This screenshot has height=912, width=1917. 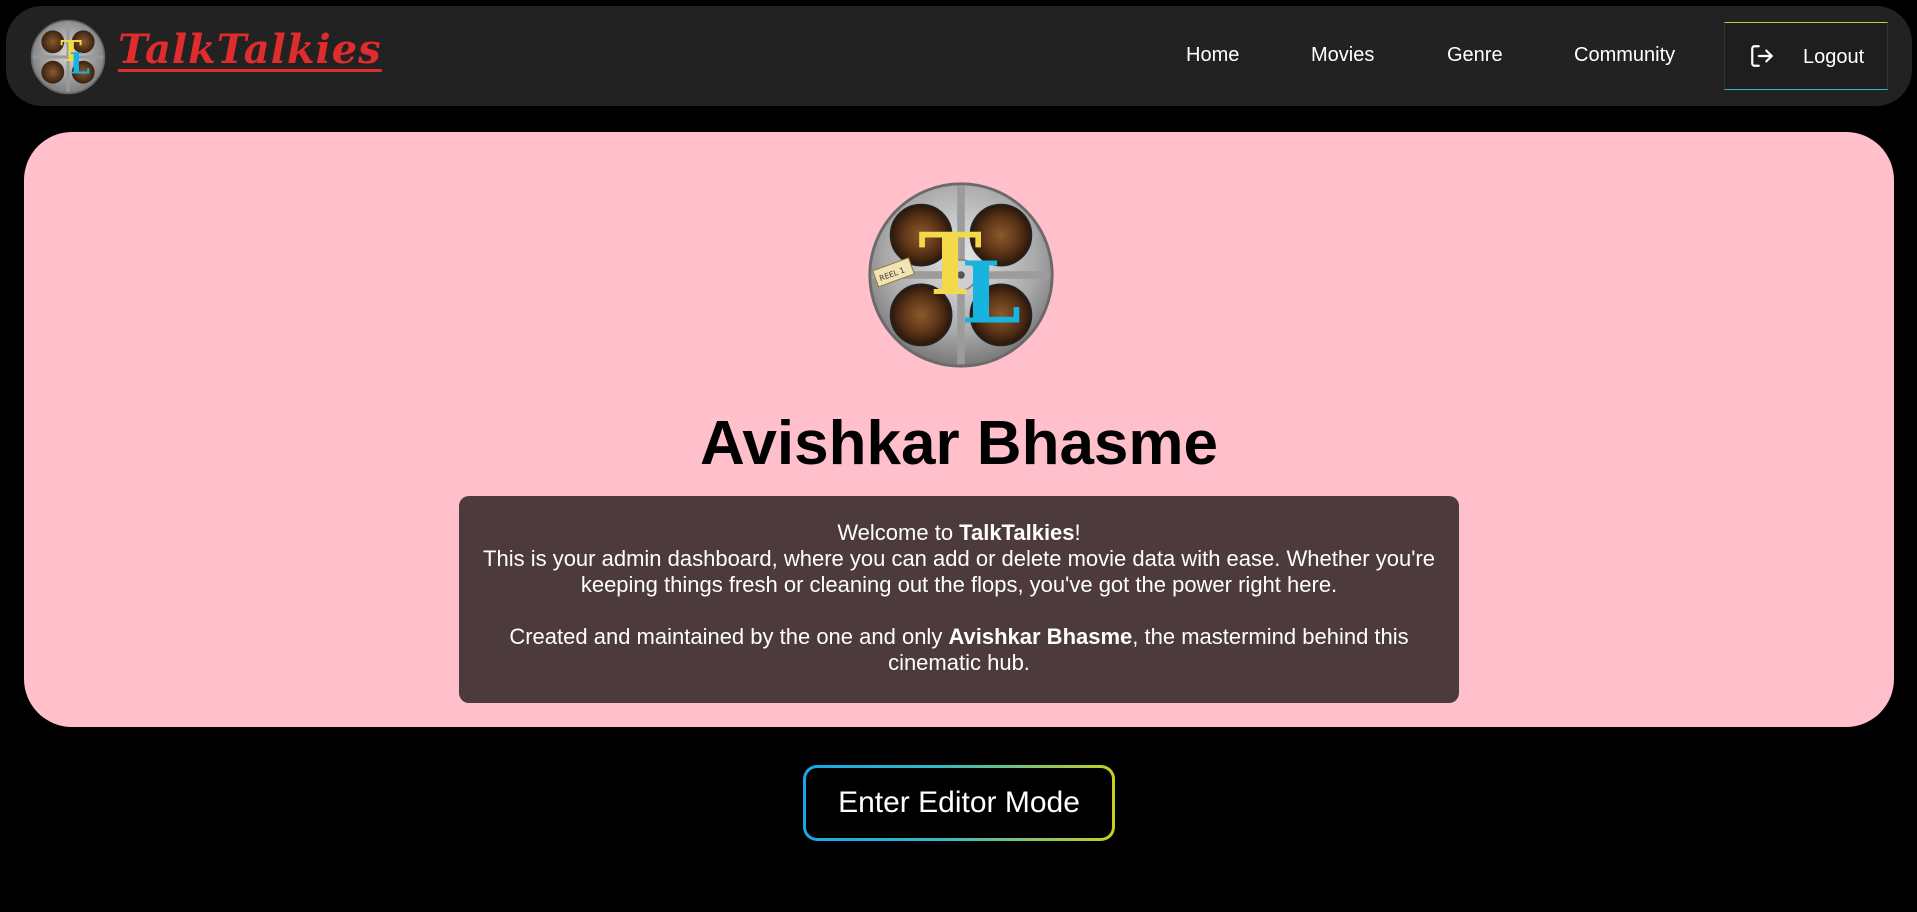 I want to click on logout-button: Logout, so click(x=1806, y=56).